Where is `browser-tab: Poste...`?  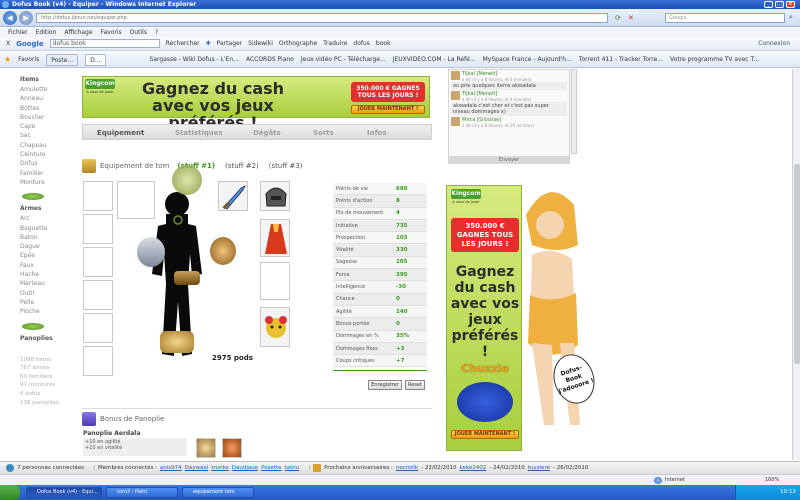
browser-tab: Poste... is located at coordinates (62, 59).